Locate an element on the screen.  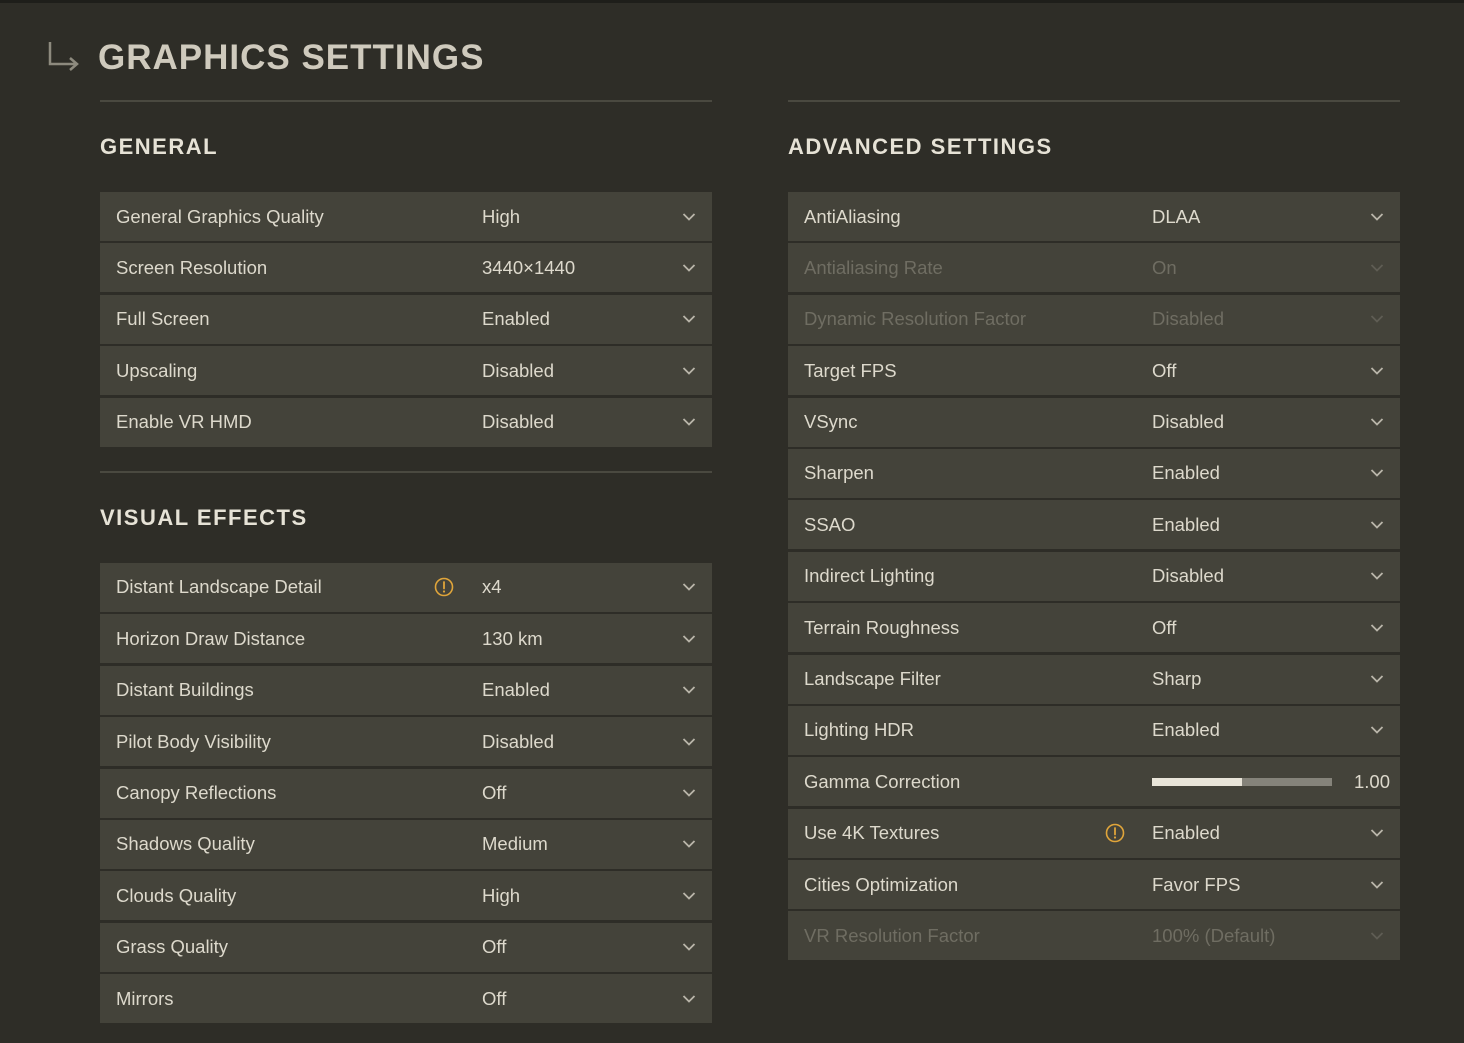
setting-label: SSAO is located at coordinates (830, 524).